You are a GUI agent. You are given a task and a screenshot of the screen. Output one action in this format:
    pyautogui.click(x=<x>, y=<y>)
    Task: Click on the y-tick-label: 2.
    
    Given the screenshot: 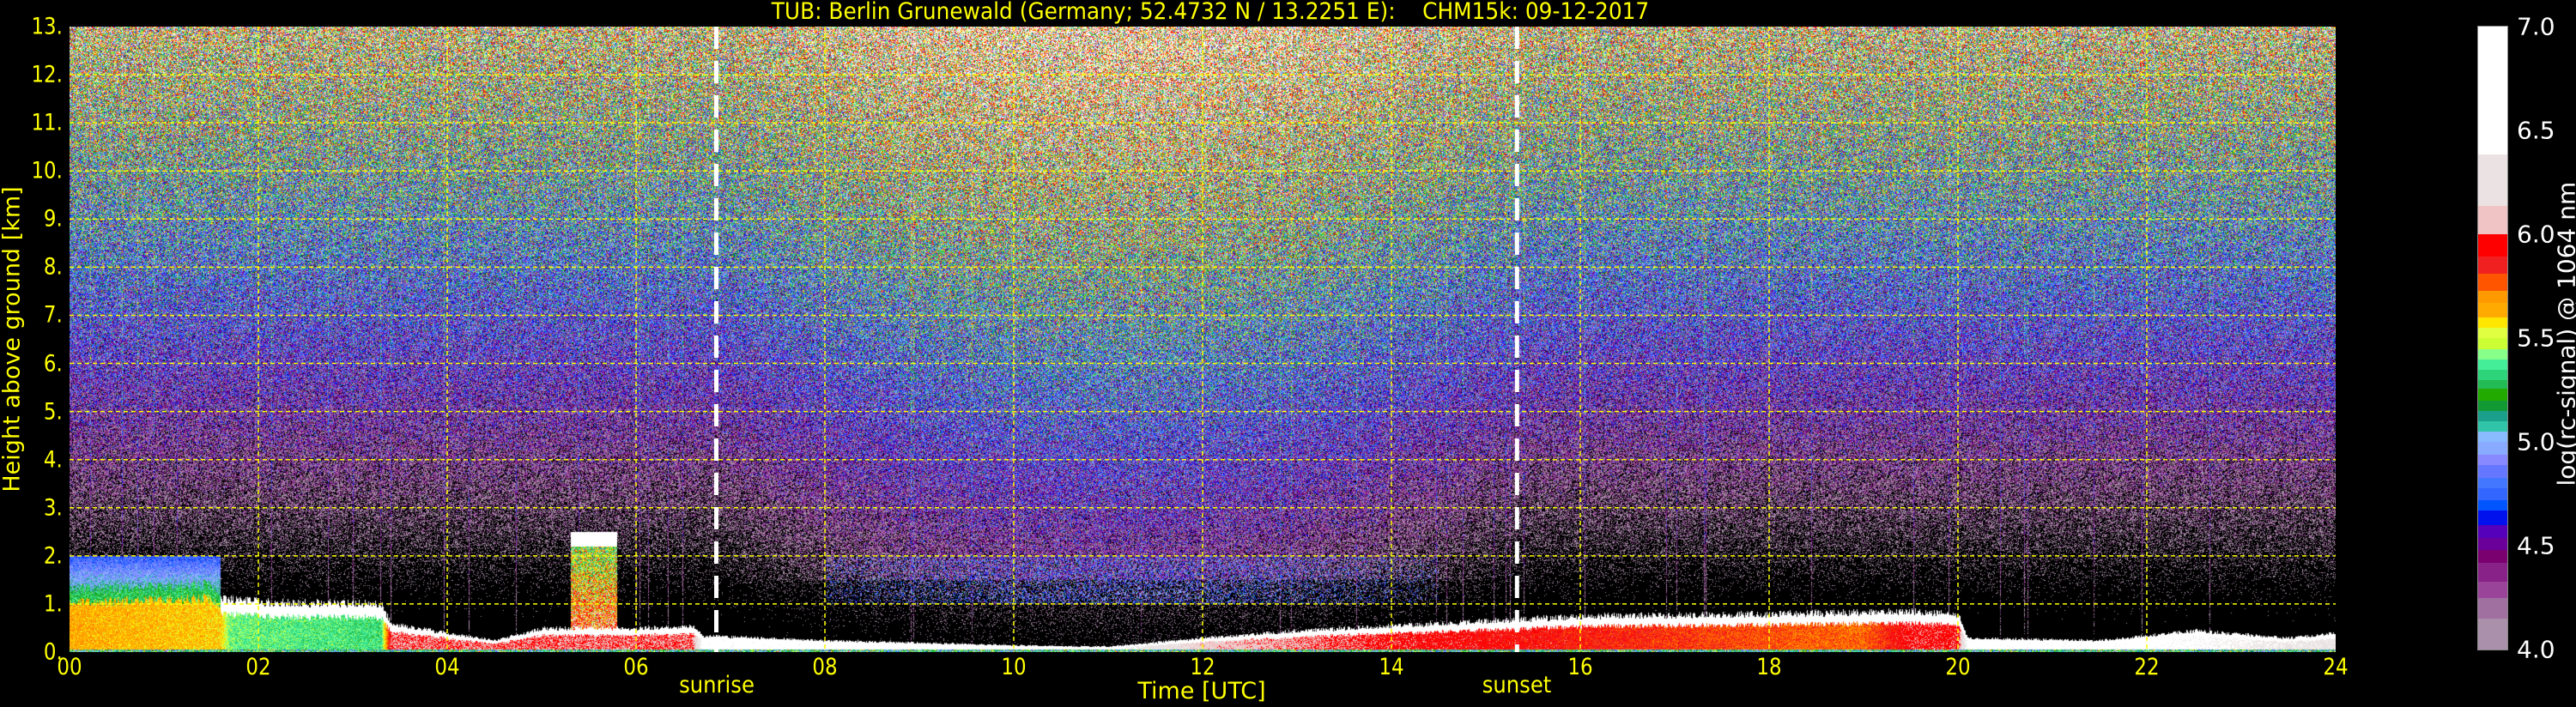 What is the action you would take?
    pyautogui.click(x=53, y=556)
    